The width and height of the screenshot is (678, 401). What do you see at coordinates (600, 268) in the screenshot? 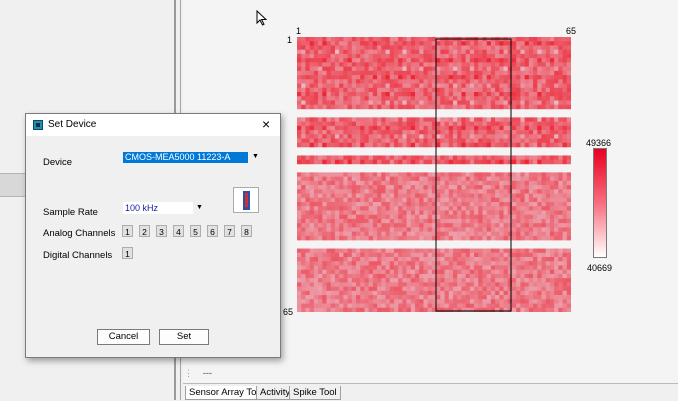
I see `colorbar-min-label: 40669` at bounding box center [600, 268].